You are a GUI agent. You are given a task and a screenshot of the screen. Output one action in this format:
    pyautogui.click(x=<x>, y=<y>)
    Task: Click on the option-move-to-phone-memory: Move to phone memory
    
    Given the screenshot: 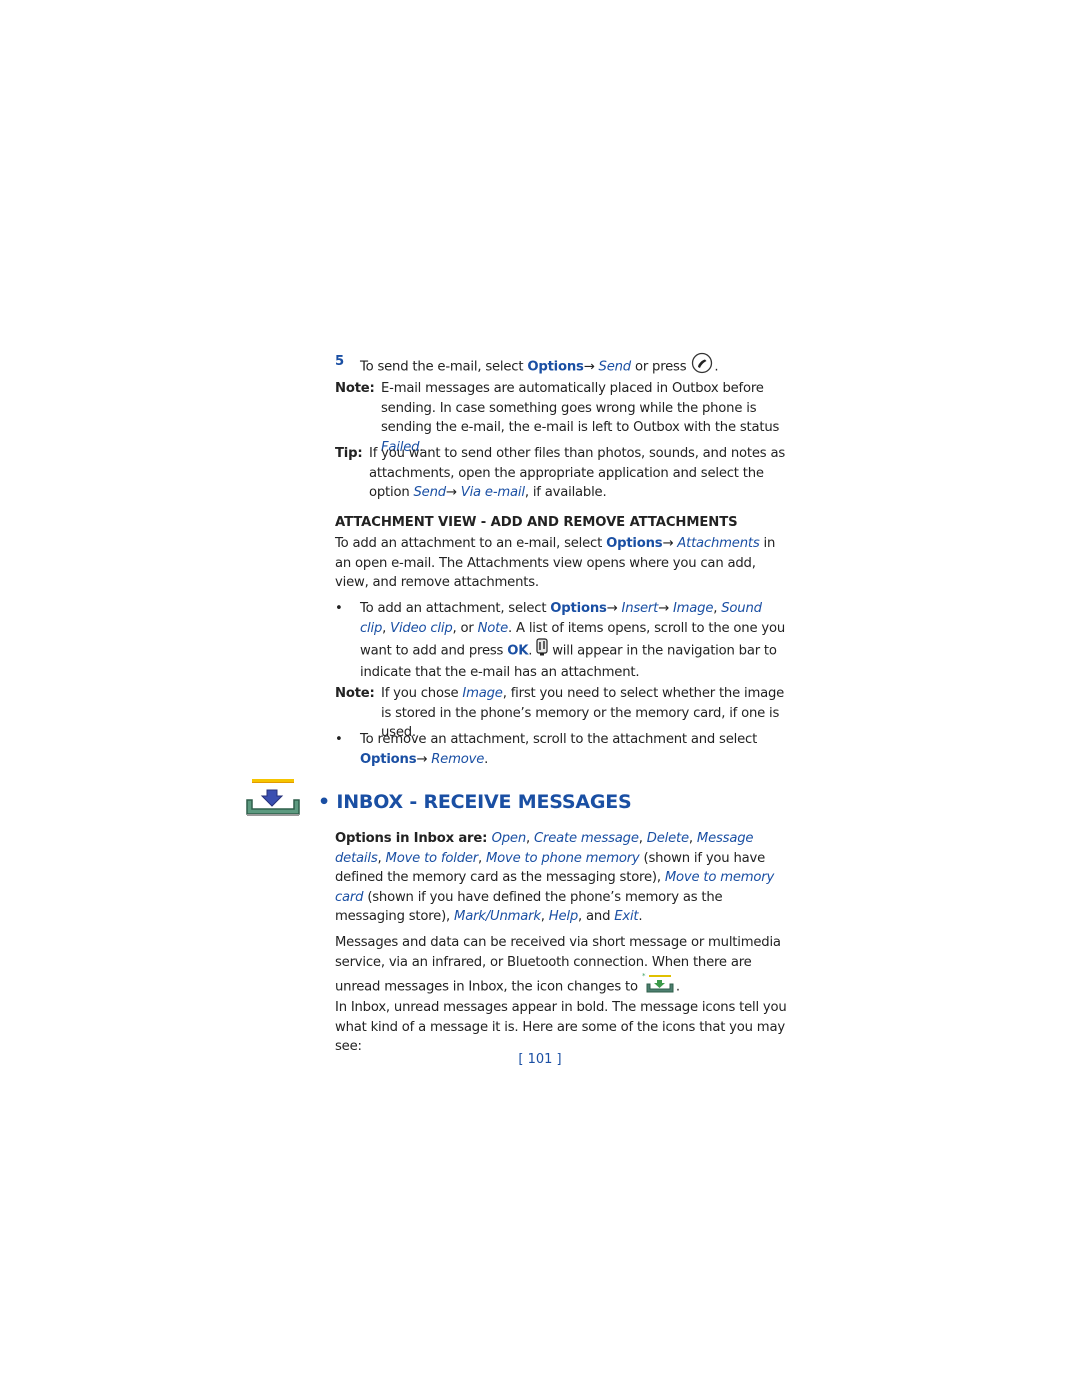 What is the action you would take?
    pyautogui.click(x=562, y=858)
    